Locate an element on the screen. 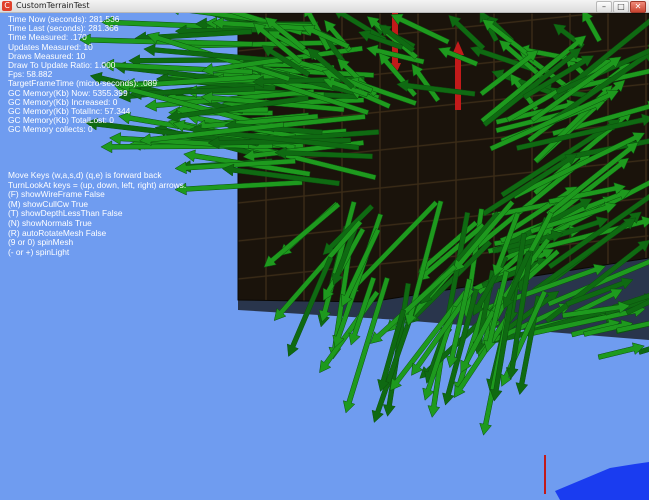 The height and width of the screenshot is (500, 649). normal-arrow is located at coordinates (621, 351).